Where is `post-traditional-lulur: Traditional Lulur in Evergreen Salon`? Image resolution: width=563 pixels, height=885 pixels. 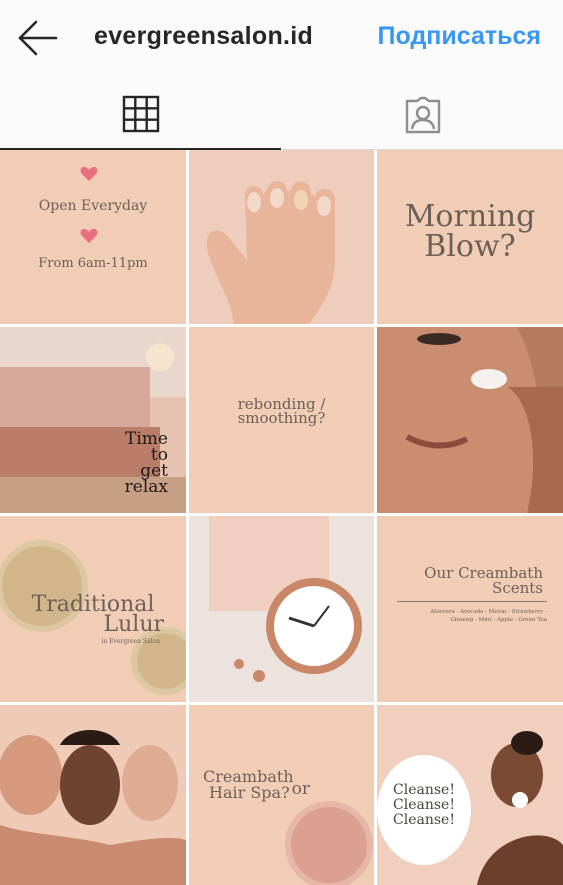 post-traditional-lulur: Traditional Lulur in Evergreen Salon is located at coordinates (93, 609).